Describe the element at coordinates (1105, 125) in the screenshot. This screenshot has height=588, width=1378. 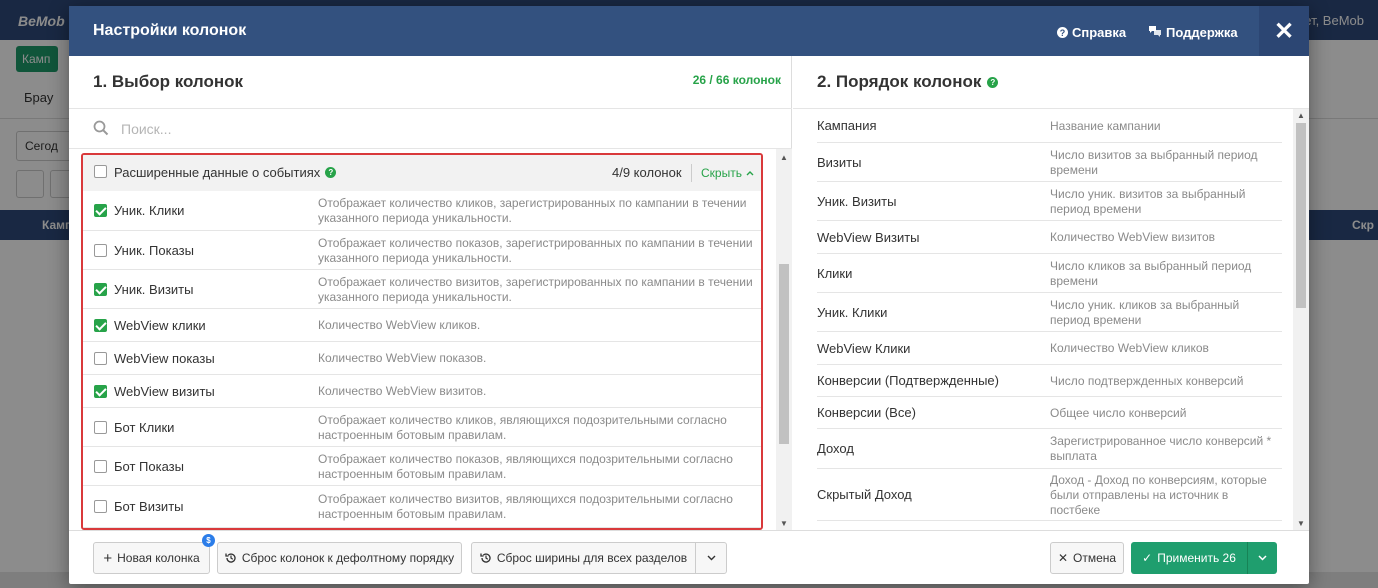
I see `column-order-description: Название кампании` at that location.